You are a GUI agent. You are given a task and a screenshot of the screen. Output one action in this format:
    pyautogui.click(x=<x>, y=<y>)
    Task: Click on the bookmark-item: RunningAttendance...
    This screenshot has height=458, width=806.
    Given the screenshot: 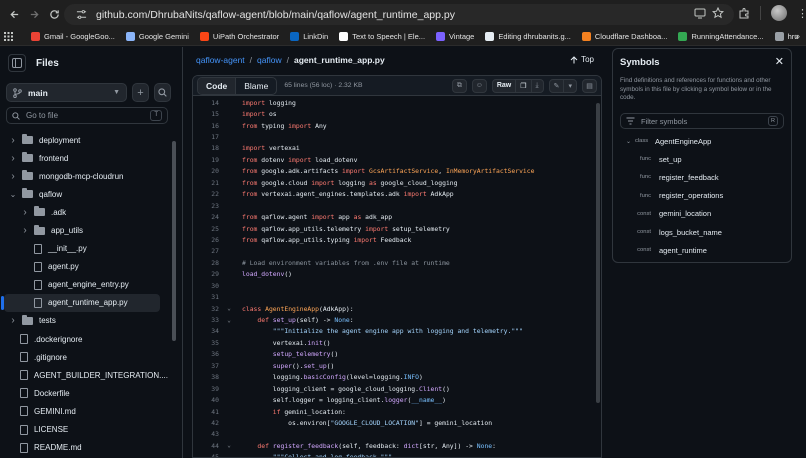 What is the action you would take?
    pyautogui.click(x=721, y=36)
    